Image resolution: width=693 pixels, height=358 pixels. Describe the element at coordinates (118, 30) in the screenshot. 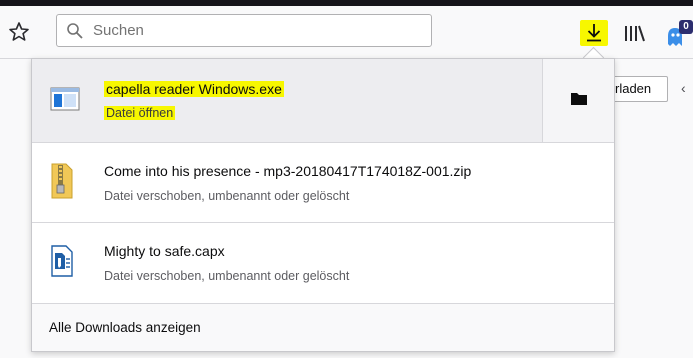

I see `search-placeholder: Suchen` at that location.